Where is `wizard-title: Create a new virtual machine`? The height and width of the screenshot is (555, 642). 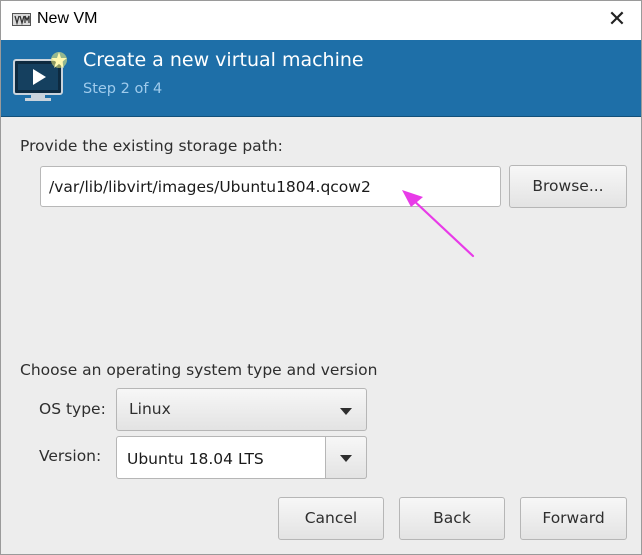 wizard-title: Create a new virtual machine is located at coordinates (223, 60).